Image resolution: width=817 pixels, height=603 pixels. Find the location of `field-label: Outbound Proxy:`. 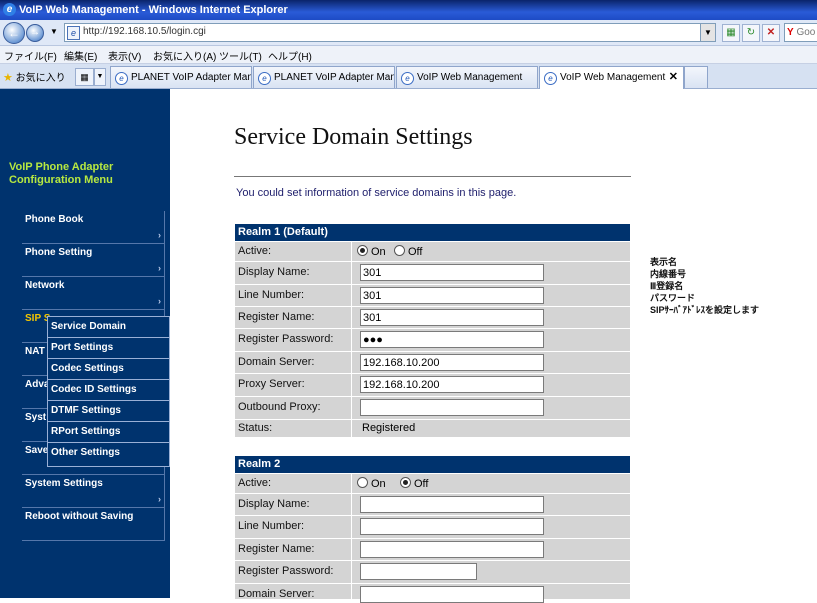

field-label: Outbound Proxy: is located at coordinates (279, 407).